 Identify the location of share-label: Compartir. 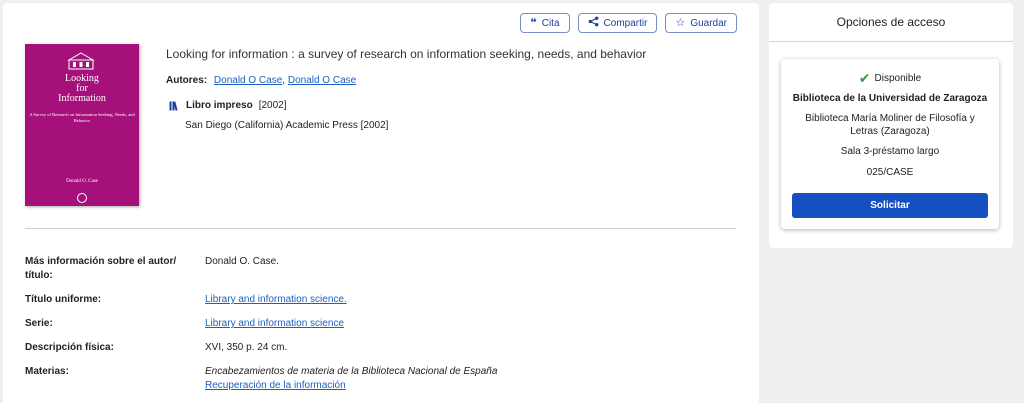
(625, 23).